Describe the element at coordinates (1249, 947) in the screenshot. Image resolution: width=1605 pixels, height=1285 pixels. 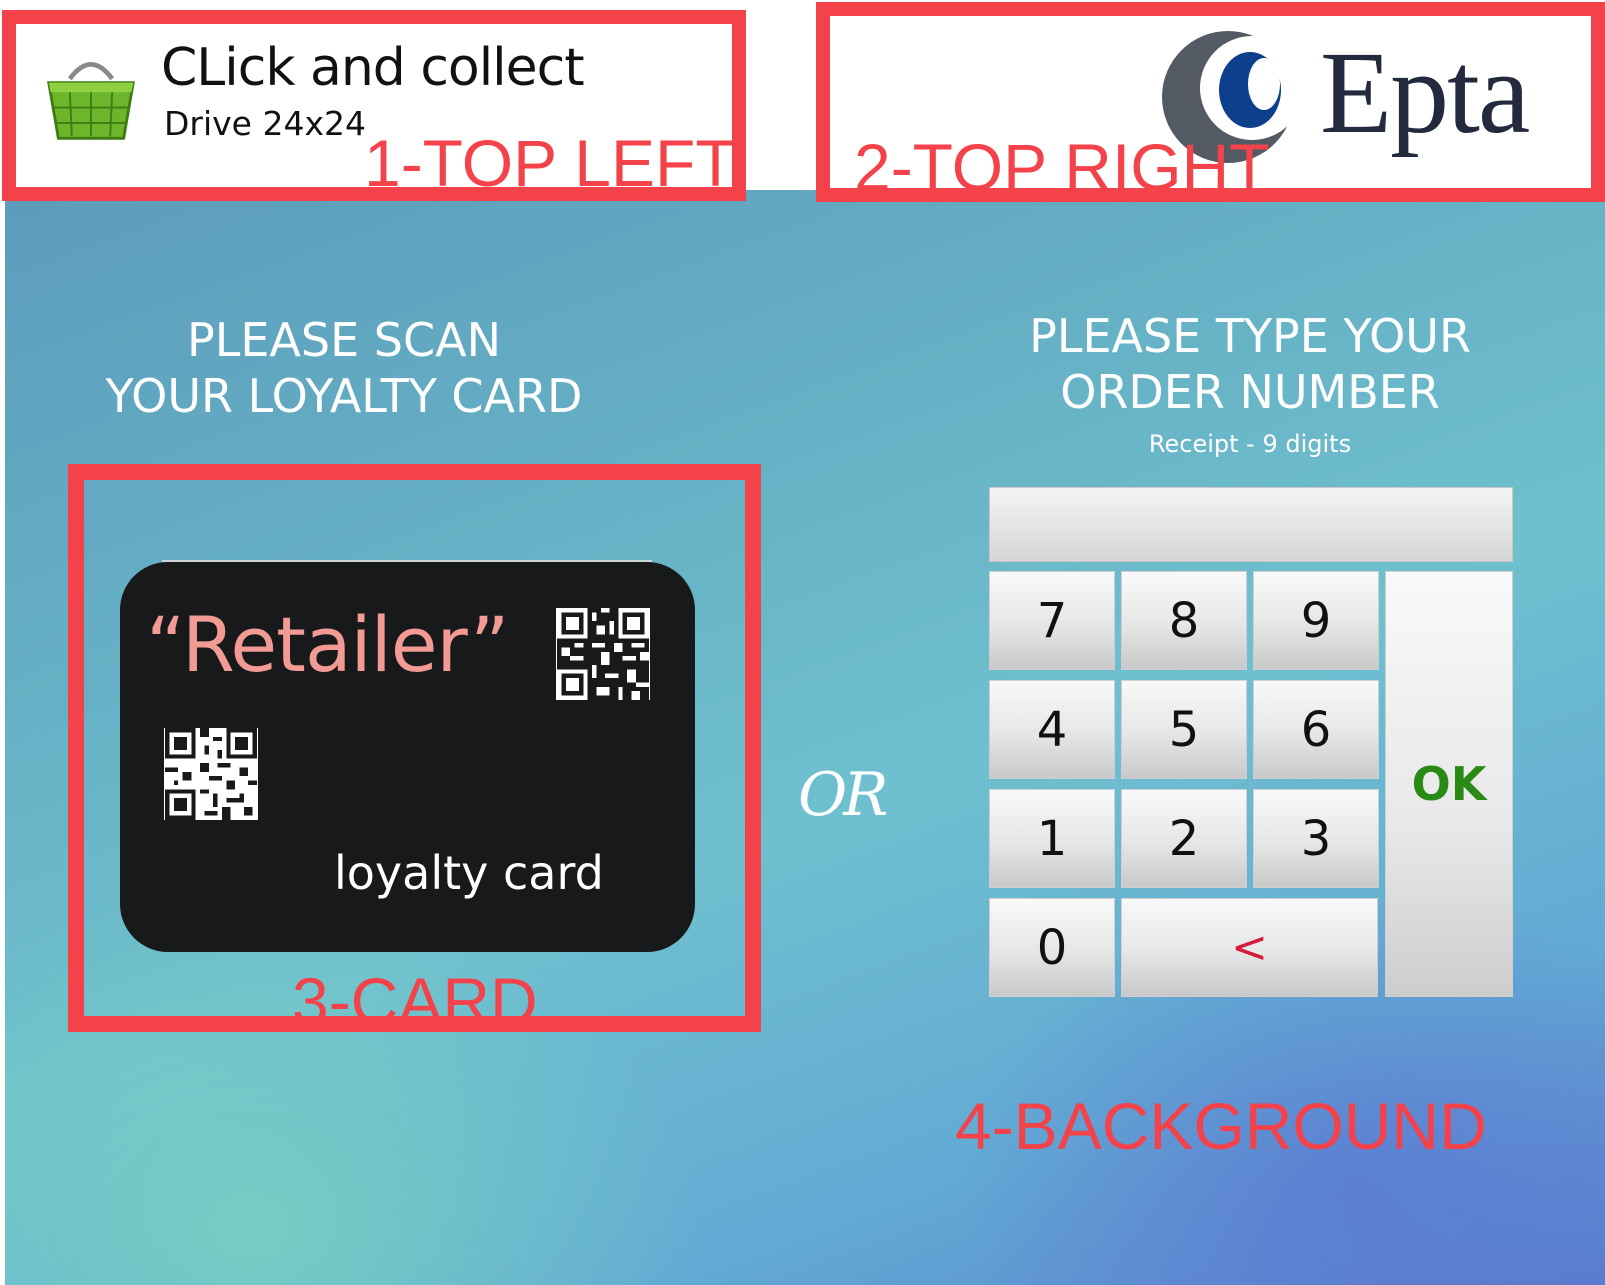
I see `backspace-button: <` at that location.